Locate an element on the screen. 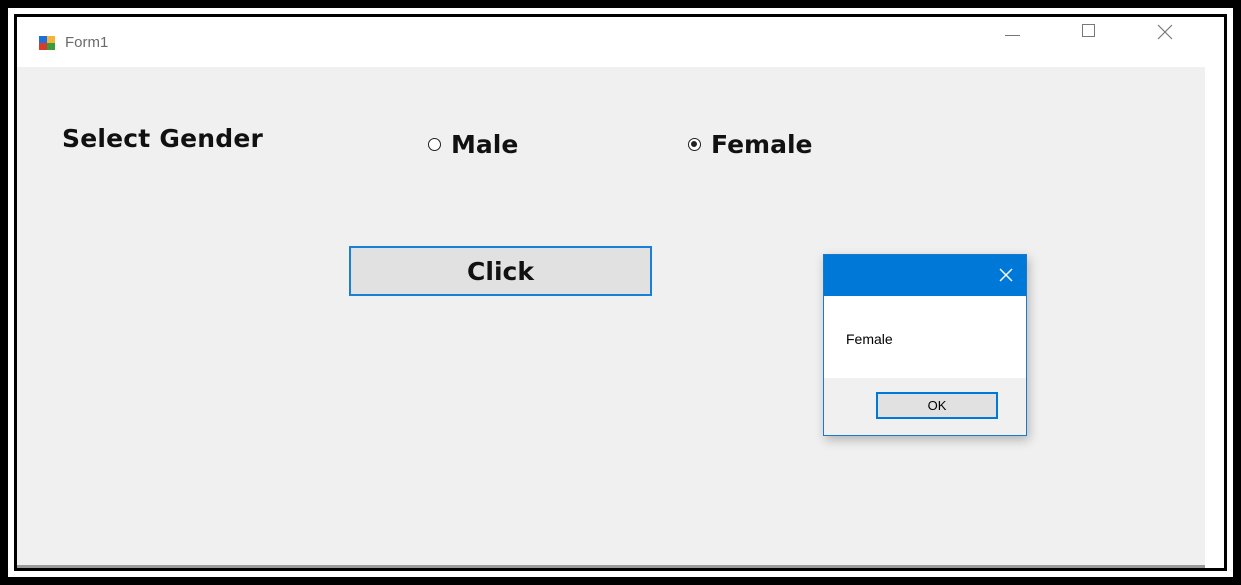 The image size is (1241, 585). radio-checked-icon is located at coordinates (694, 144).